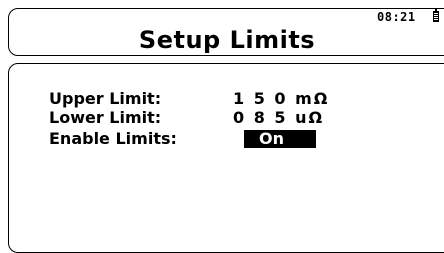 Image resolution: width=444 pixels, height=253 pixels. Describe the element at coordinates (436, 15) in the screenshot. I see `battery-icon` at that location.